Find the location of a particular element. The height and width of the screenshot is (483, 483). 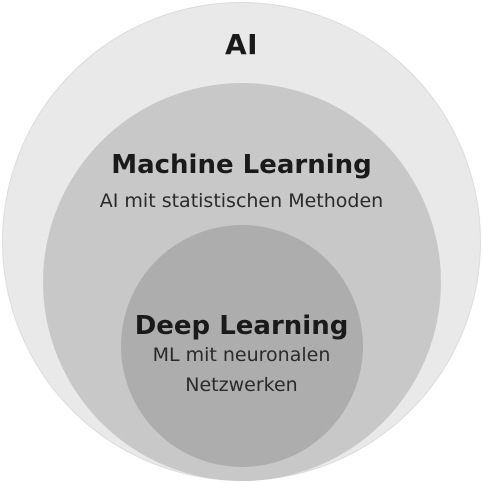

ai-title: AI is located at coordinates (241, 44).